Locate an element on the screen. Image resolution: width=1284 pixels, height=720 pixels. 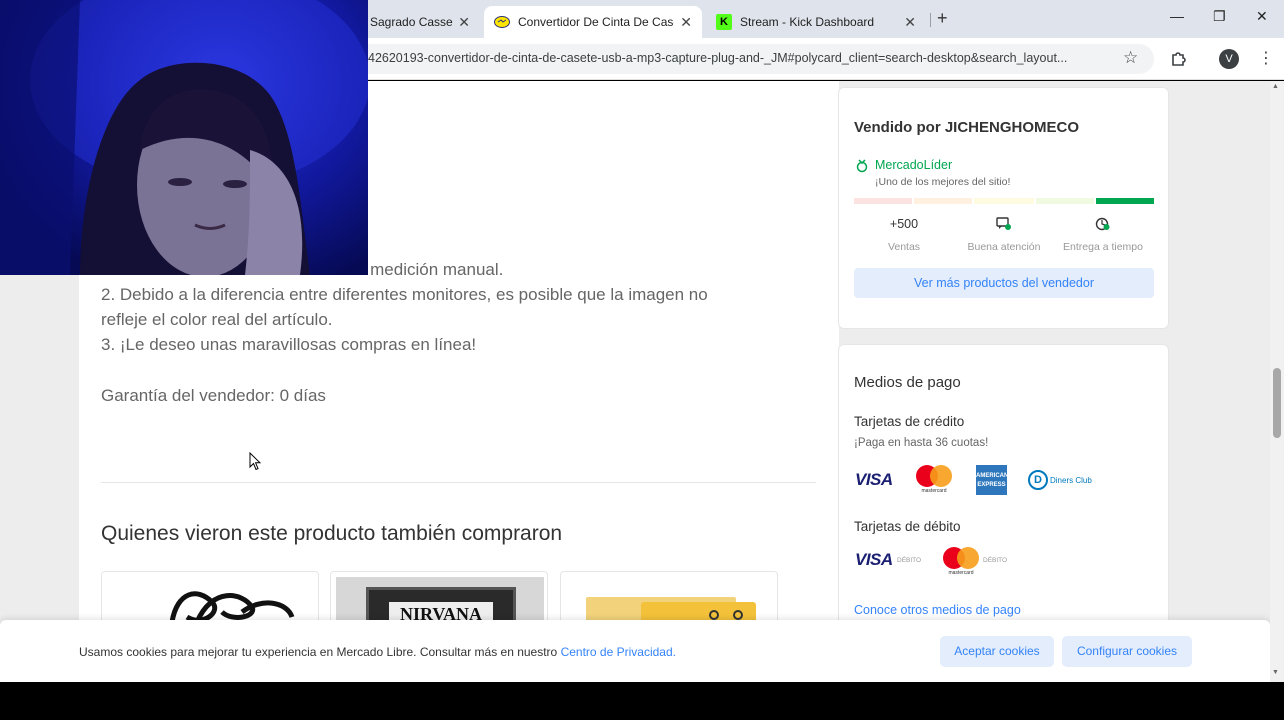
diners-logo: D Diners Club is located at coordinates (1060, 480).